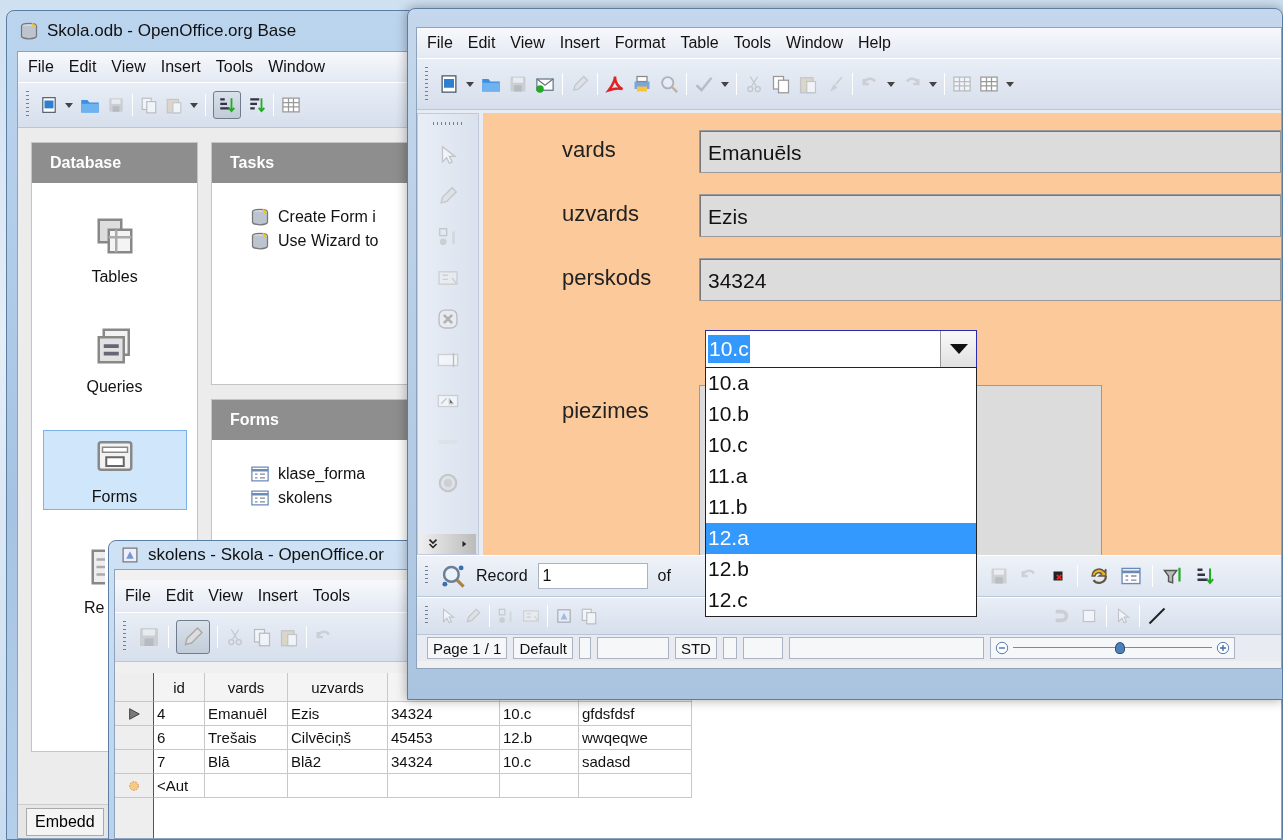  What do you see at coordinates (257, 105) in the screenshot?
I see `sort-descending-icon` at bounding box center [257, 105].